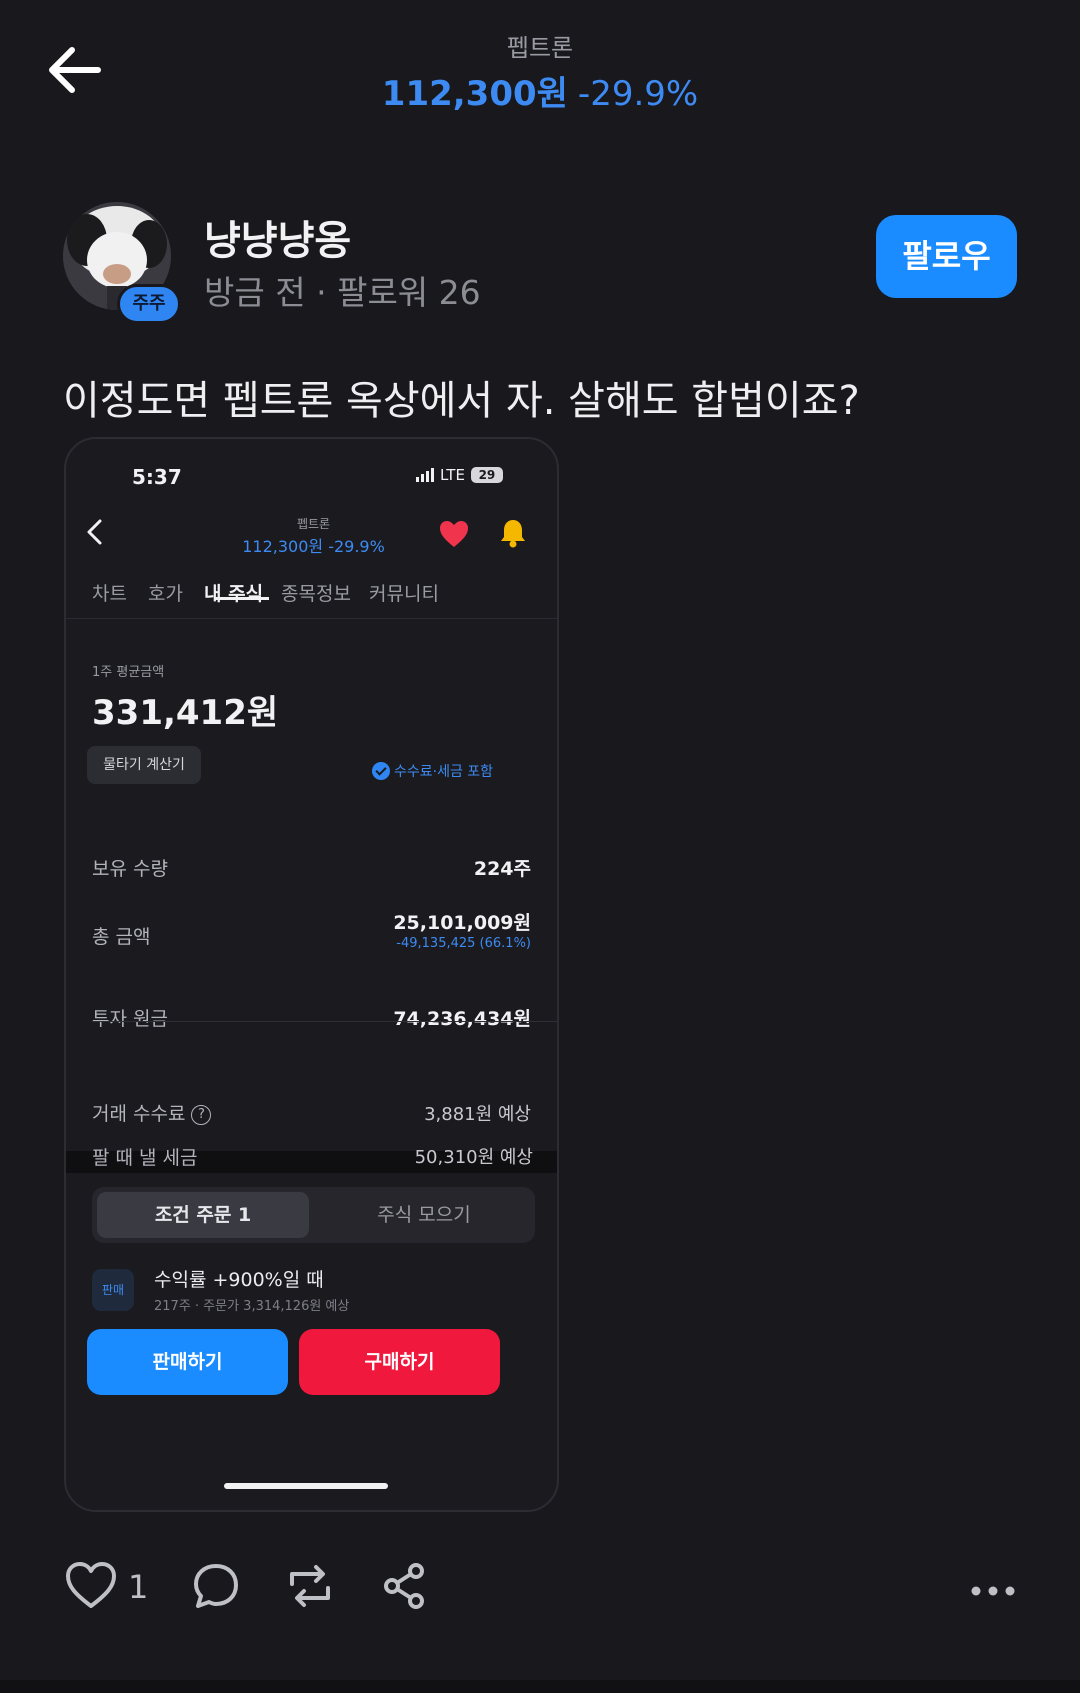 The height and width of the screenshot is (1693, 1080). I want to click on author-name: 냥냥냥옹, so click(277, 237).